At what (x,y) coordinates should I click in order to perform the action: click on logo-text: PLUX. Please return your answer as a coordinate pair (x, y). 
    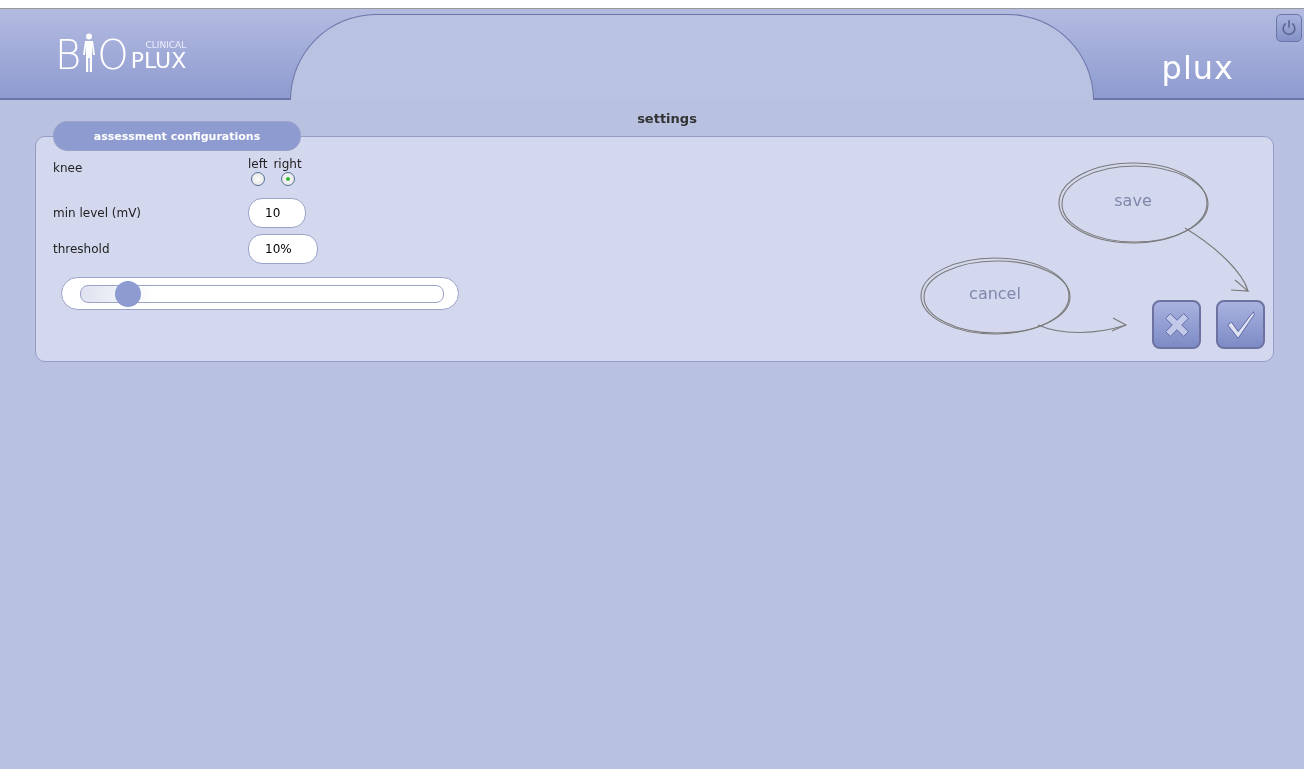
    Looking at the image, I should click on (158, 60).